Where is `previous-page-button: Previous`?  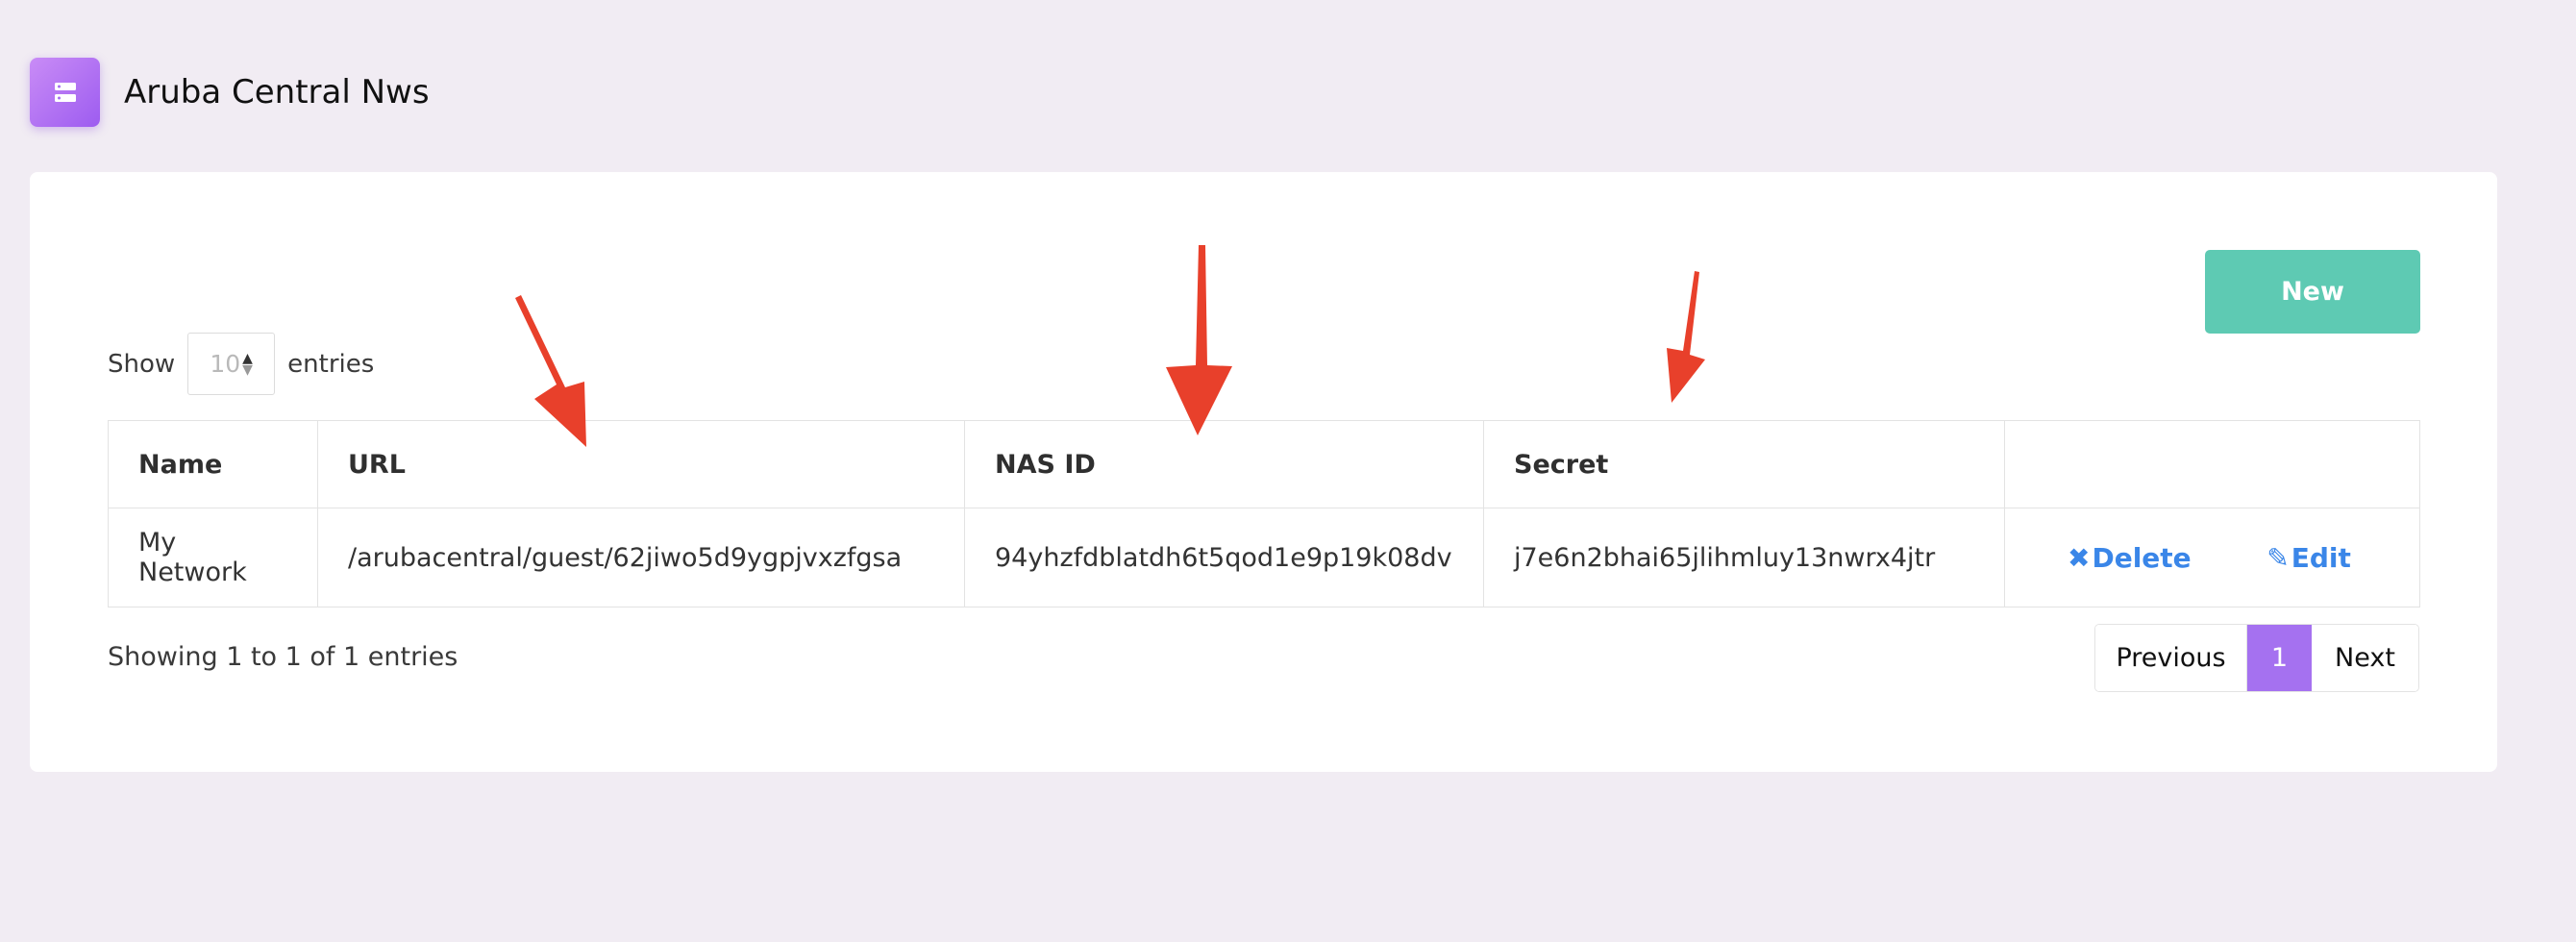 previous-page-button: Previous is located at coordinates (2171, 658).